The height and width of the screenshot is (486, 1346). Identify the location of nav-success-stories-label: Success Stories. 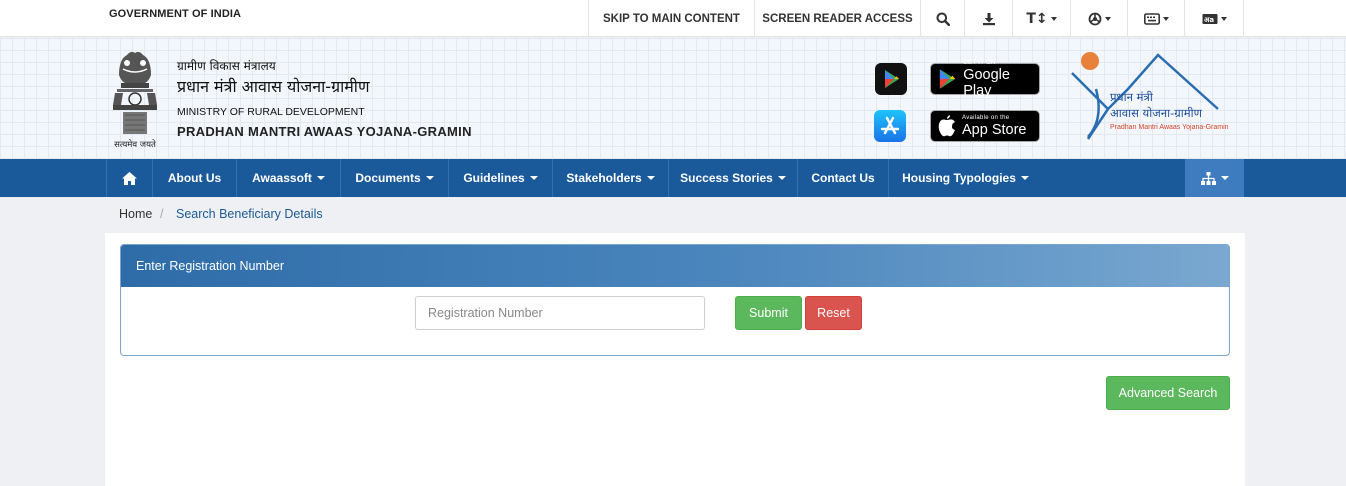
(726, 178).